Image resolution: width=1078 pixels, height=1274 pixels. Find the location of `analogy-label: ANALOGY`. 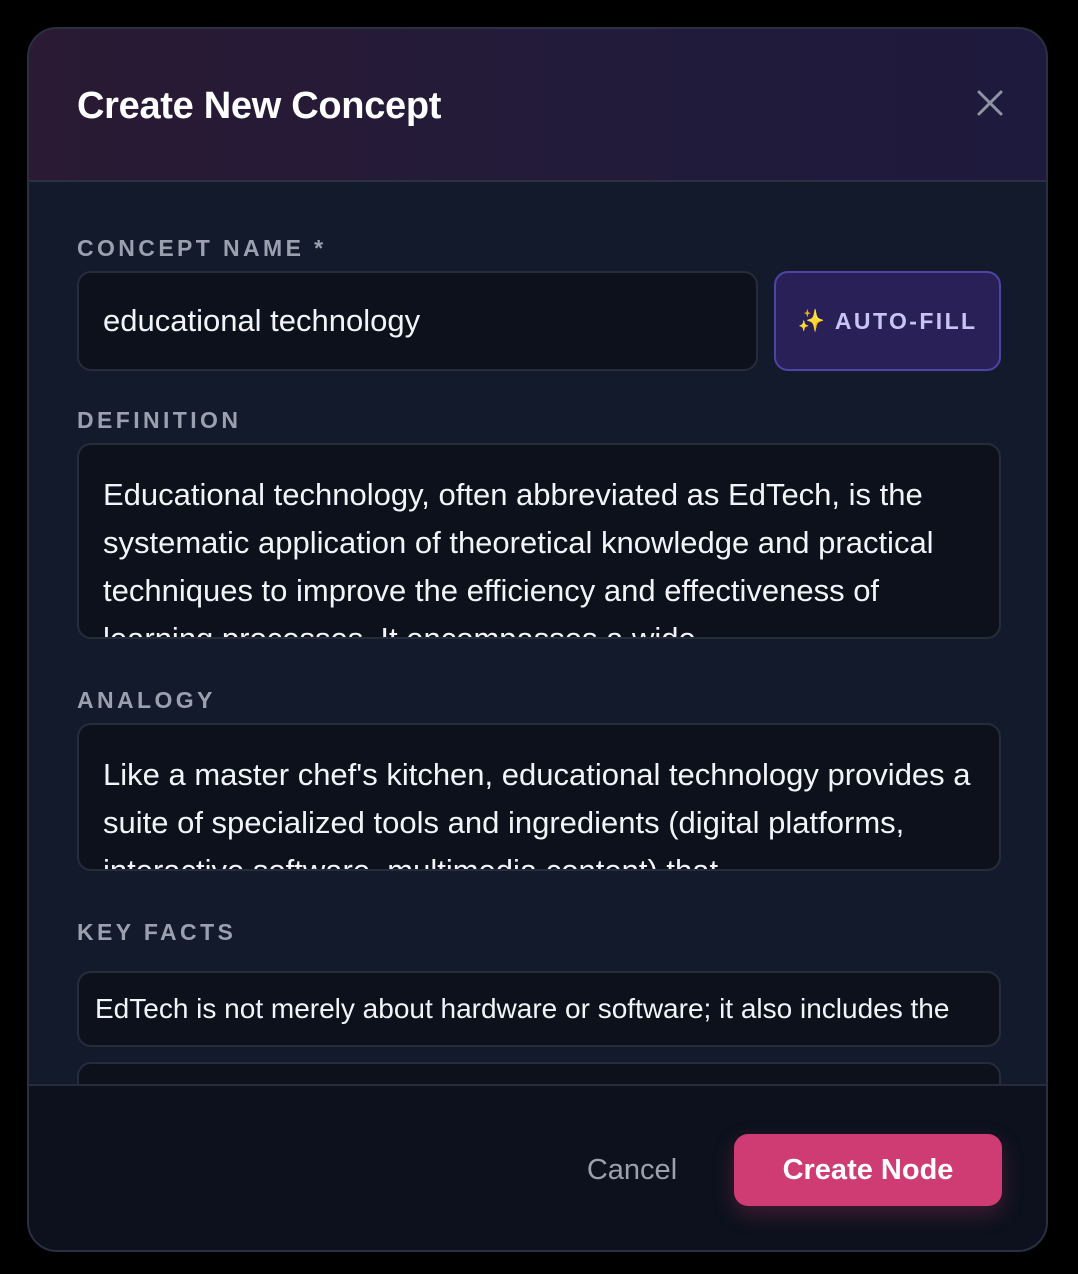

analogy-label: ANALOGY is located at coordinates (146, 700).